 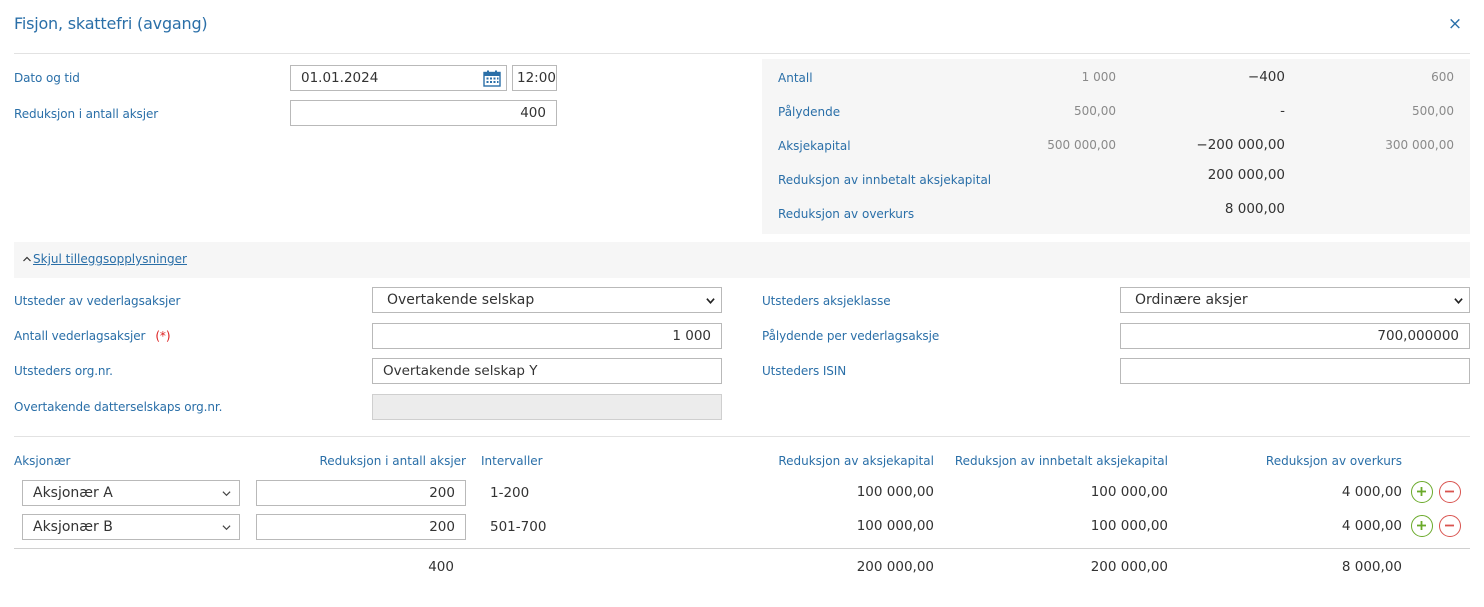 I want to click on date-time-label: Dato og tid, so click(x=47, y=78).